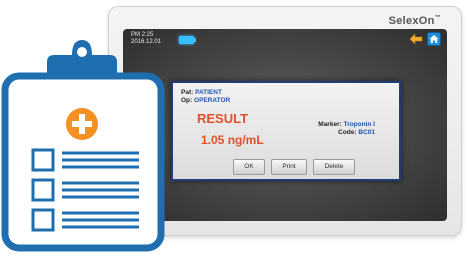  What do you see at coordinates (289, 167) in the screenshot?
I see `print-button: Print` at bounding box center [289, 167].